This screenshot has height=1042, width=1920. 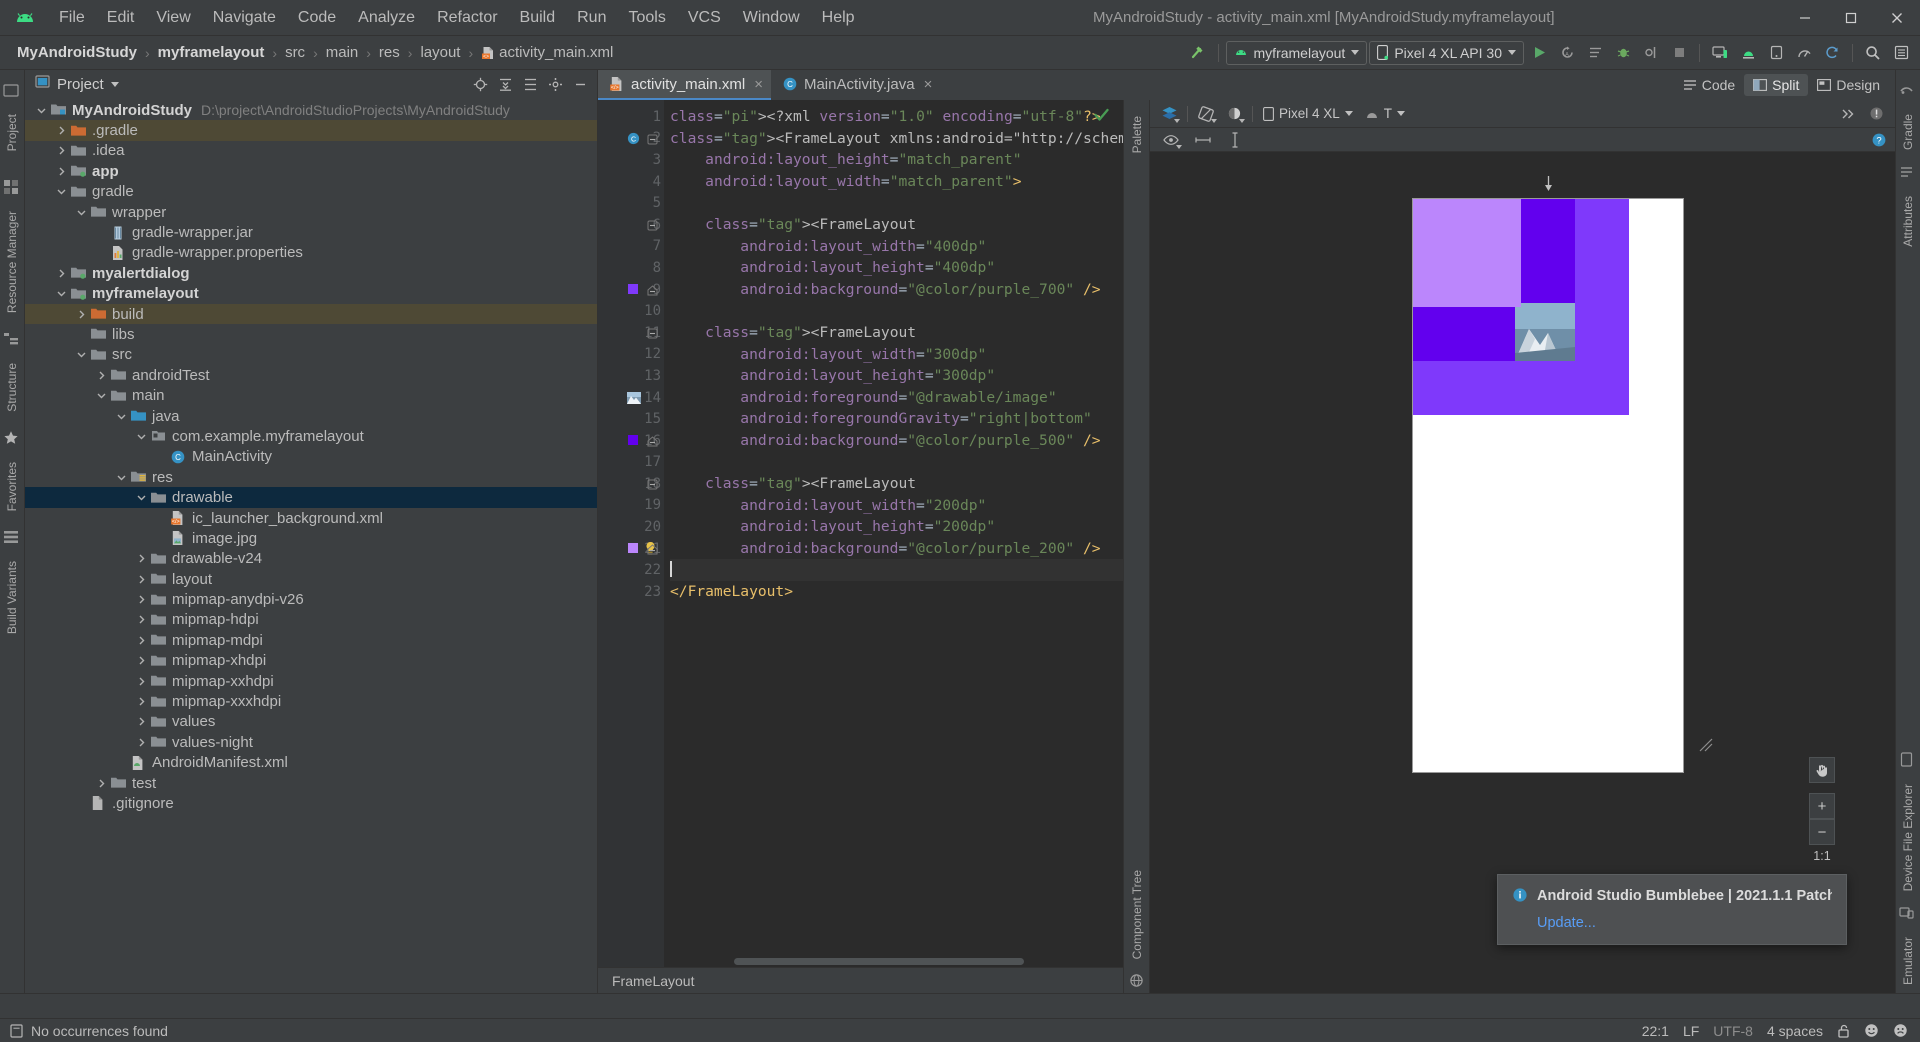 What do you see at coordinates (1822, 832) in the screenshot?
I see `zoom-out-button: −` at bounding box center [1822, 832].